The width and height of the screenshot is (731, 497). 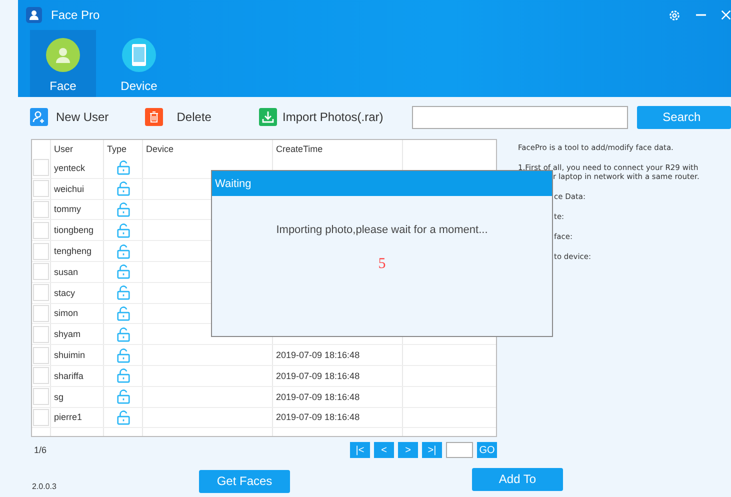 I want to click on settings-icon, so click(x=674, y=15).